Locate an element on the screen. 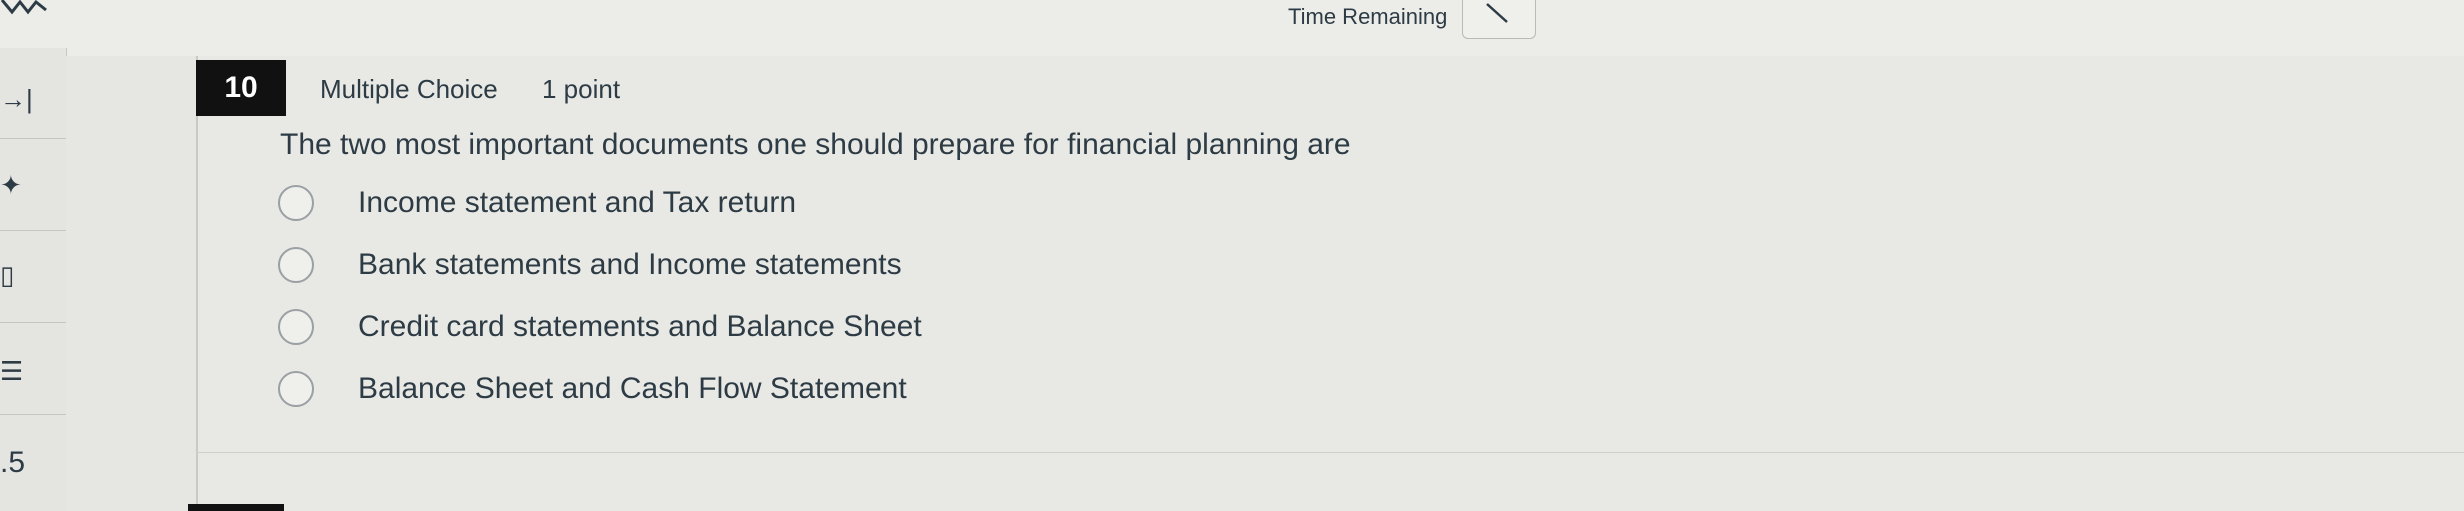 This screenshot has width=2464, height=511. answer-option-4: Balance Sheet and Cash Flow Statement is located at coordinates (592, 389).